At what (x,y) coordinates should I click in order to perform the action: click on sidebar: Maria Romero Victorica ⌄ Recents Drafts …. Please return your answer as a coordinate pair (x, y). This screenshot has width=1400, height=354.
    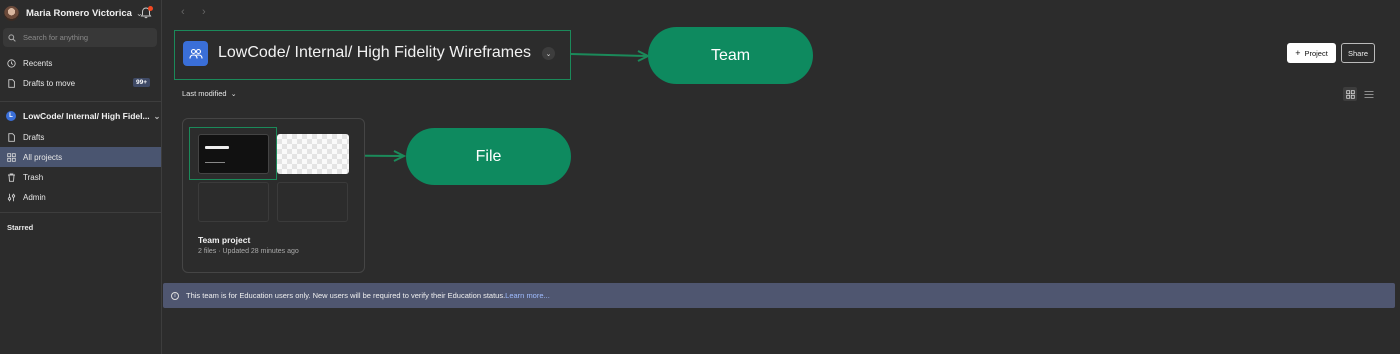
    Looking at the image, I should click on (81, 177).